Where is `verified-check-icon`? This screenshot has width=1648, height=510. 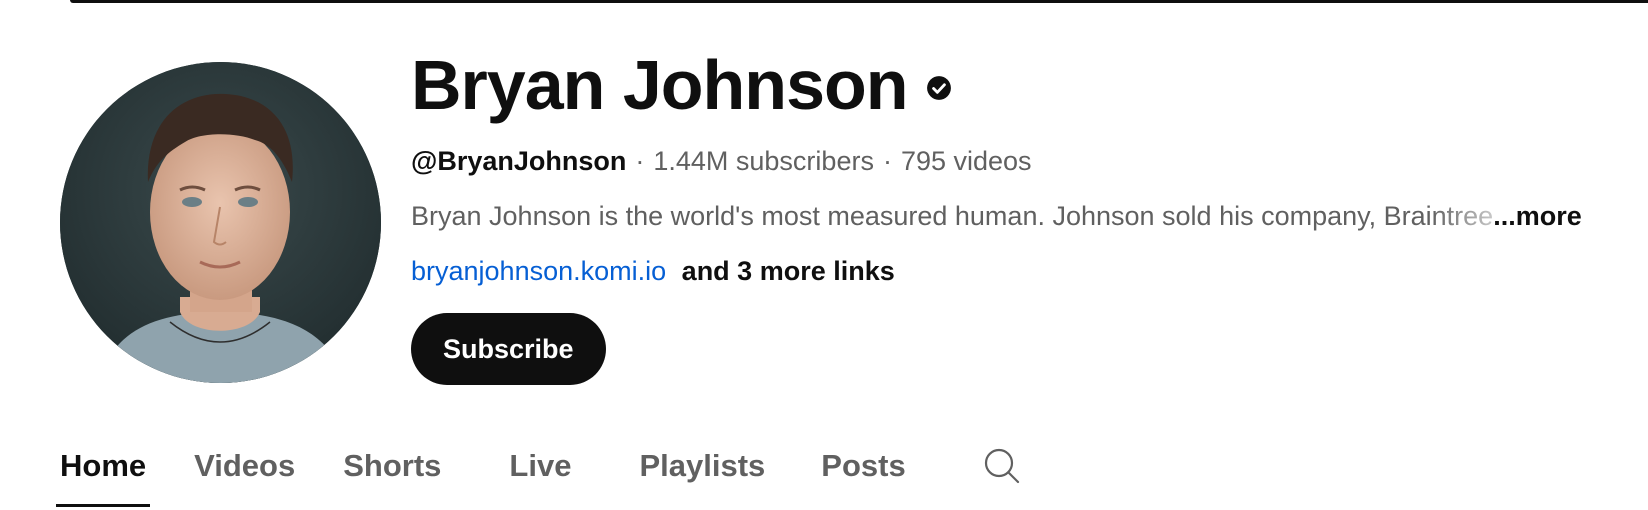
verified-check-icon is located at coordinates (939, 88).